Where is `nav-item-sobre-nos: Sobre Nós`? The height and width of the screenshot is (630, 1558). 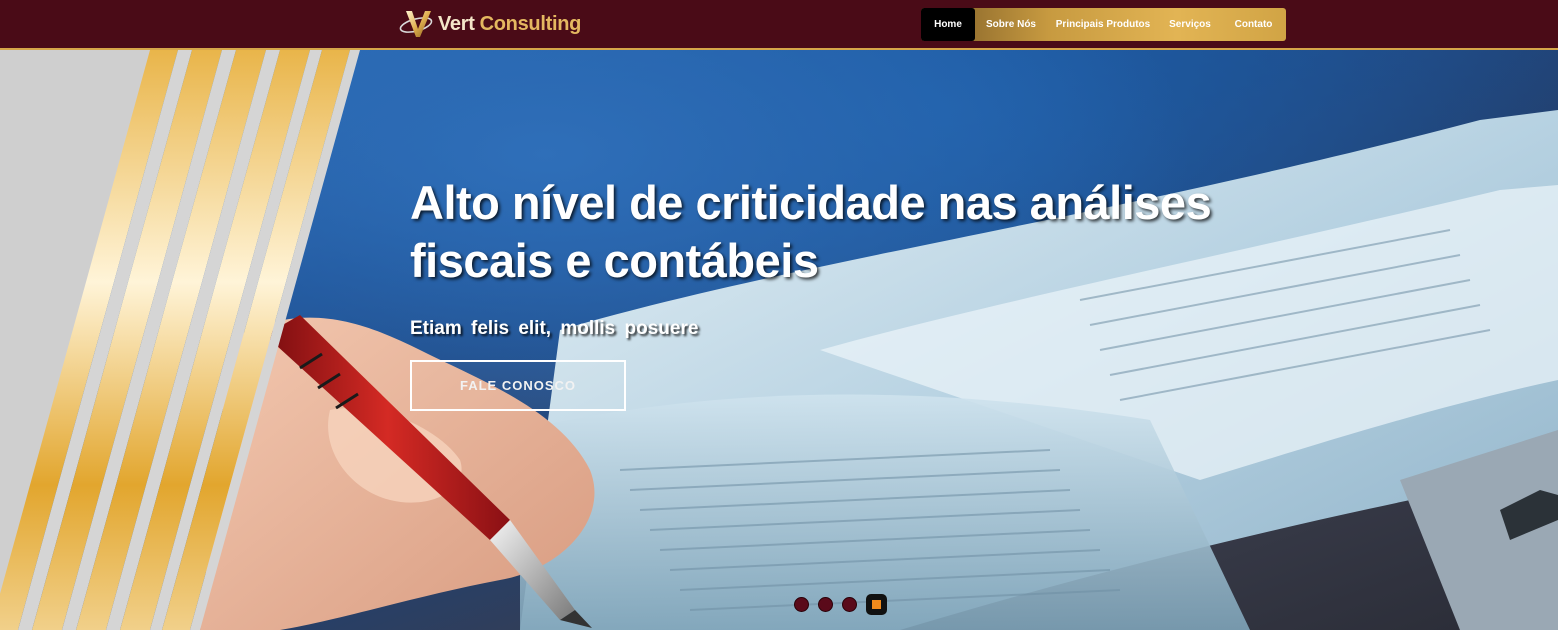
nav-item-sobre-nos: Sobre Nós is located at coordinates (1011, 24).